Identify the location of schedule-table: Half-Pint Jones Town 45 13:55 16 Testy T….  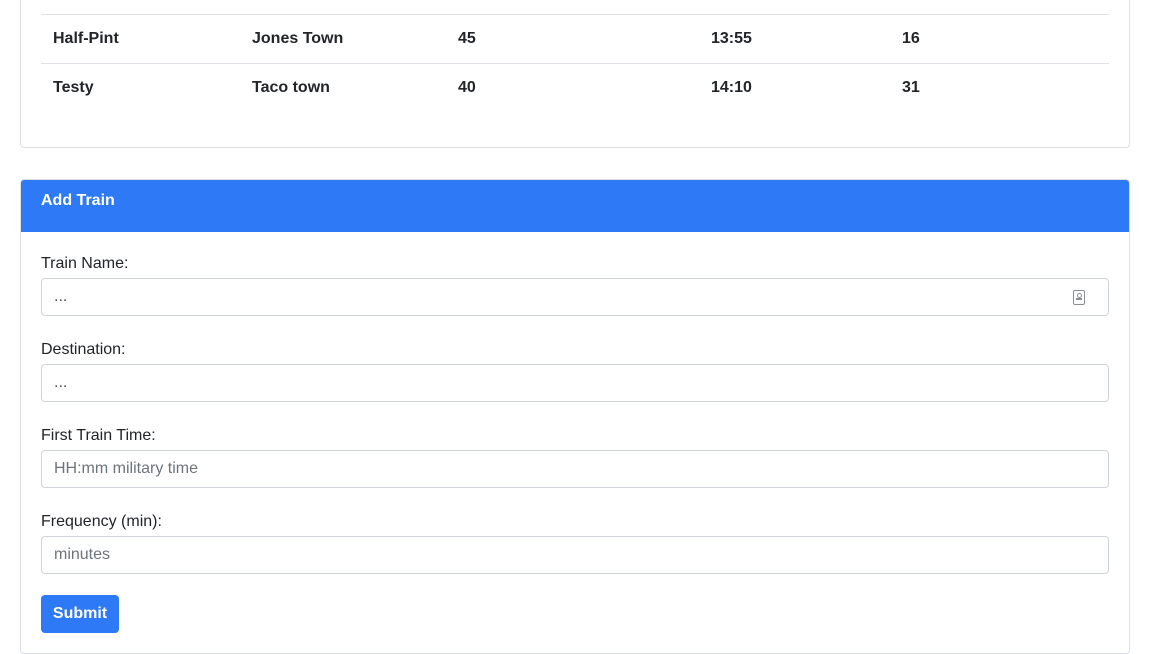
(575, 63).